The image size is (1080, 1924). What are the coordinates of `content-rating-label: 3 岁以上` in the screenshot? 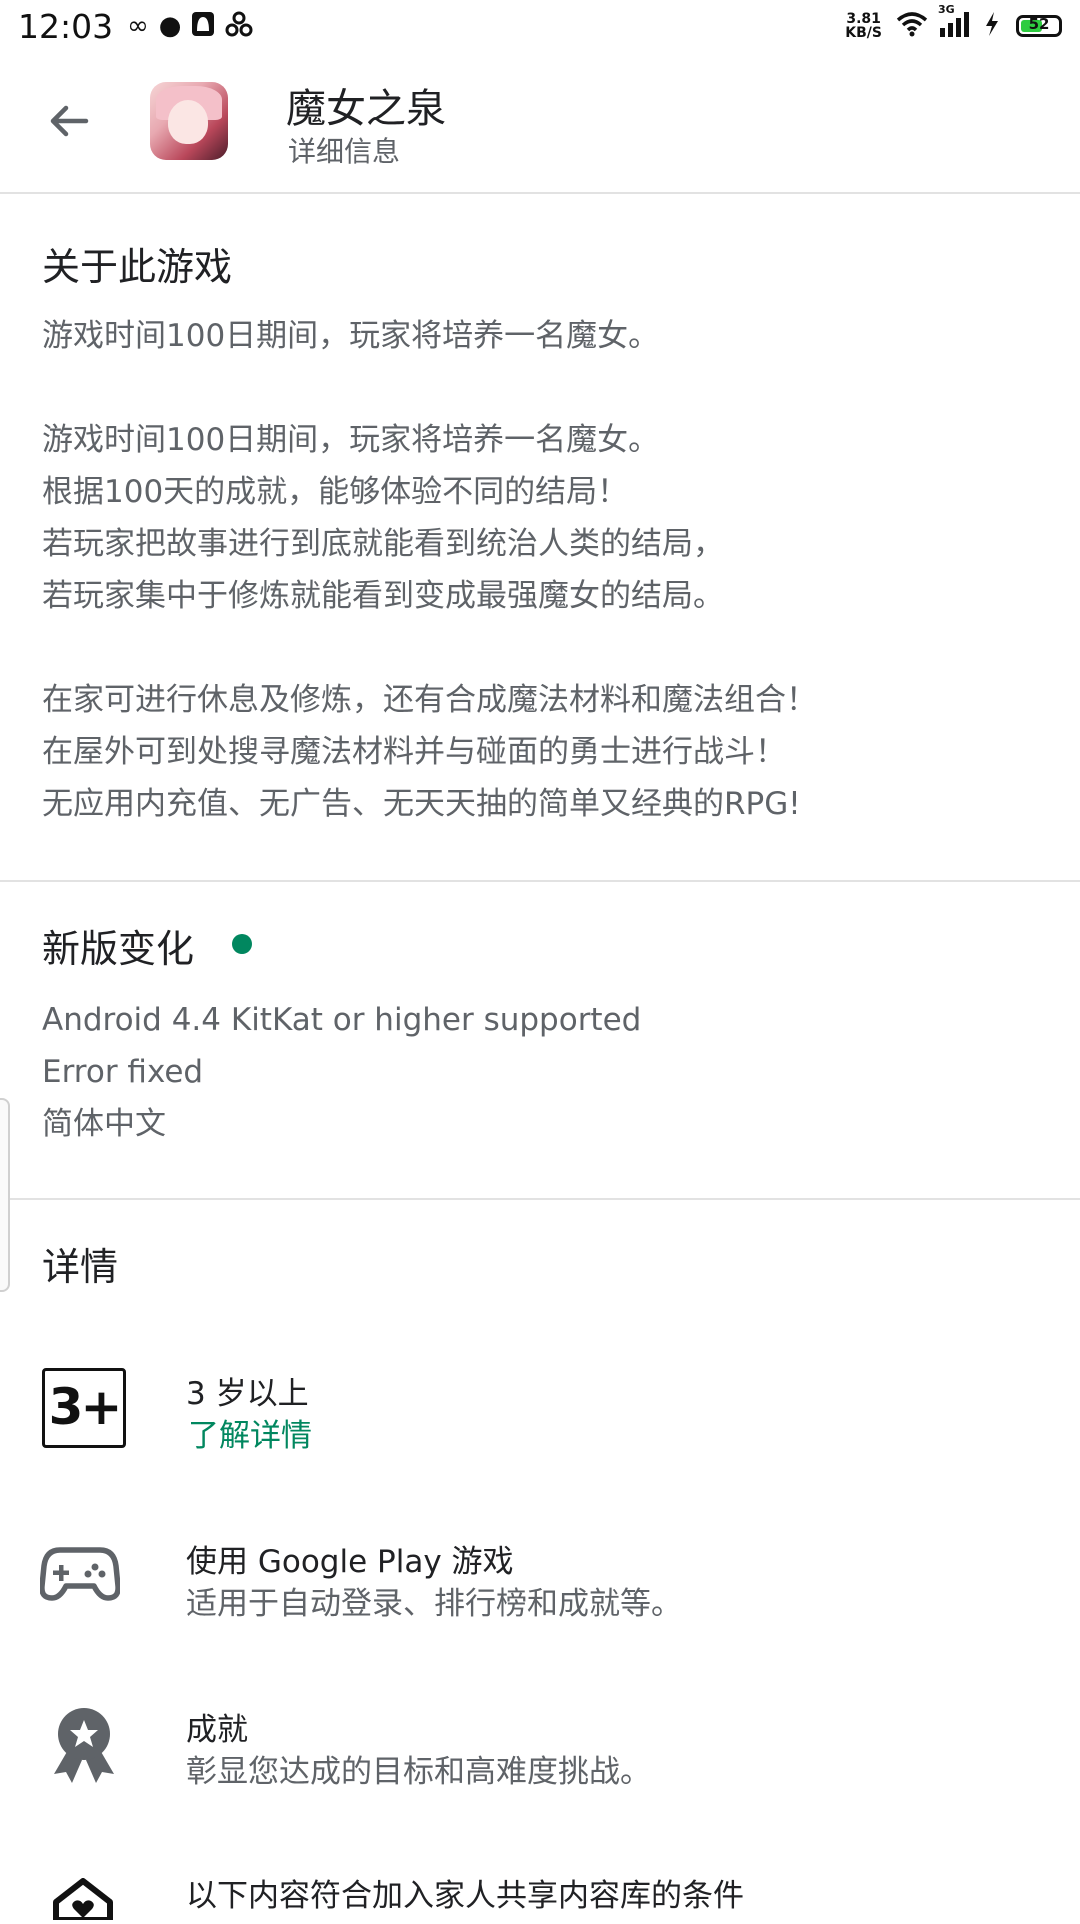 It's located at (247, 1394).